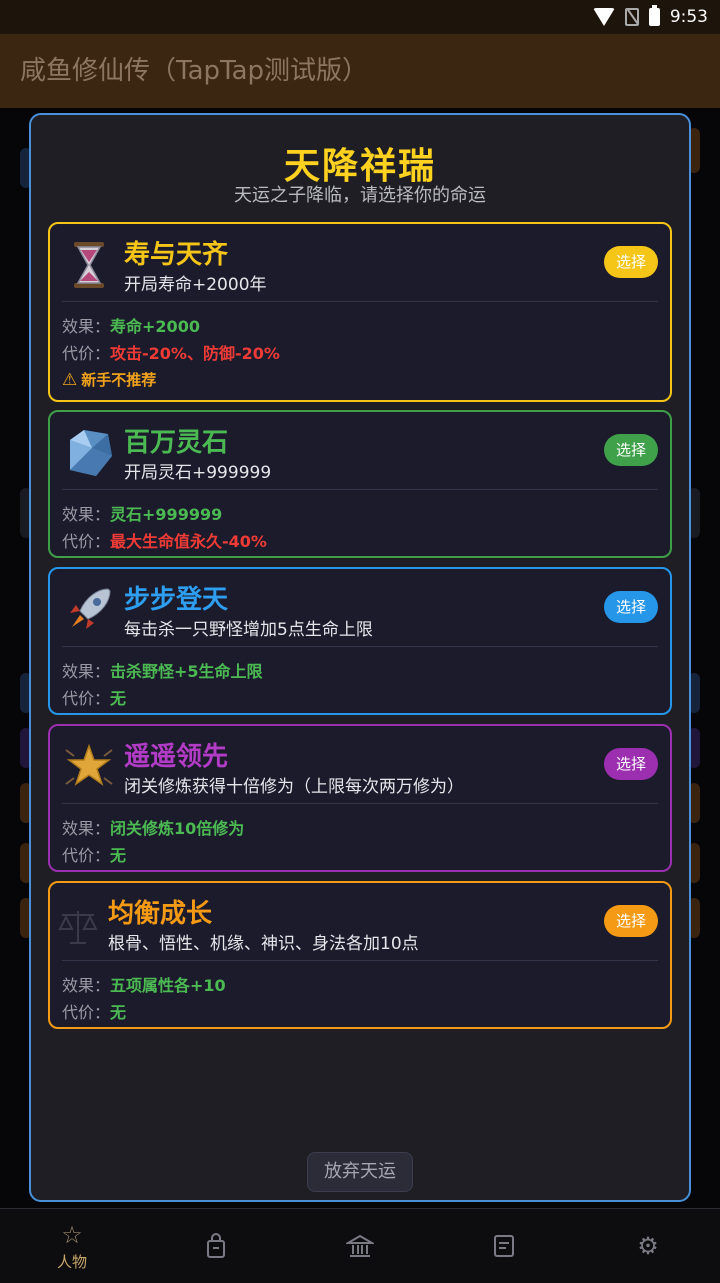 This screenshot has width=720, height=1283. I want to click on nav-character: ☆ 人物, so click(72, 1246).